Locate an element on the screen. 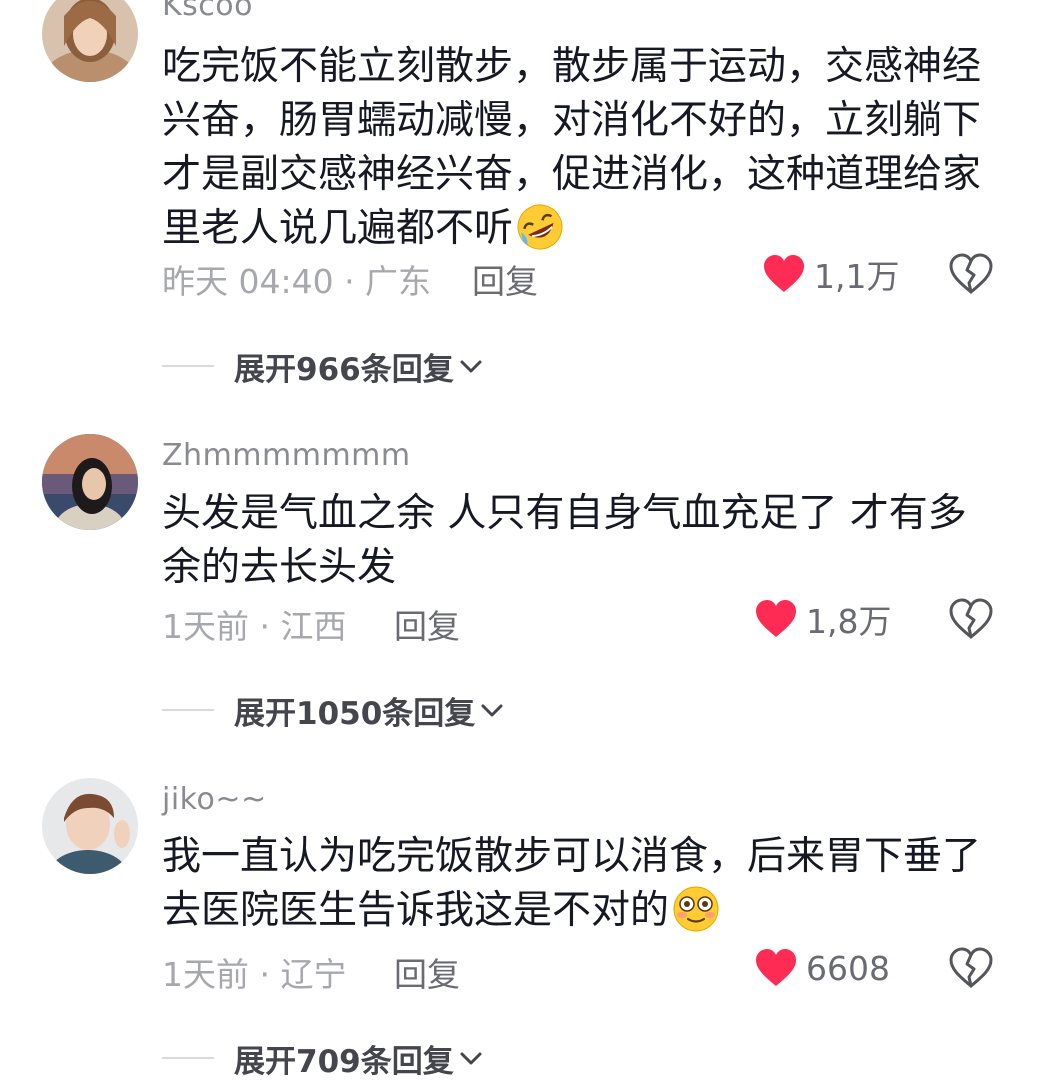  comment-meta: 1天前 · 江西 is located at coordinates (254, 626).